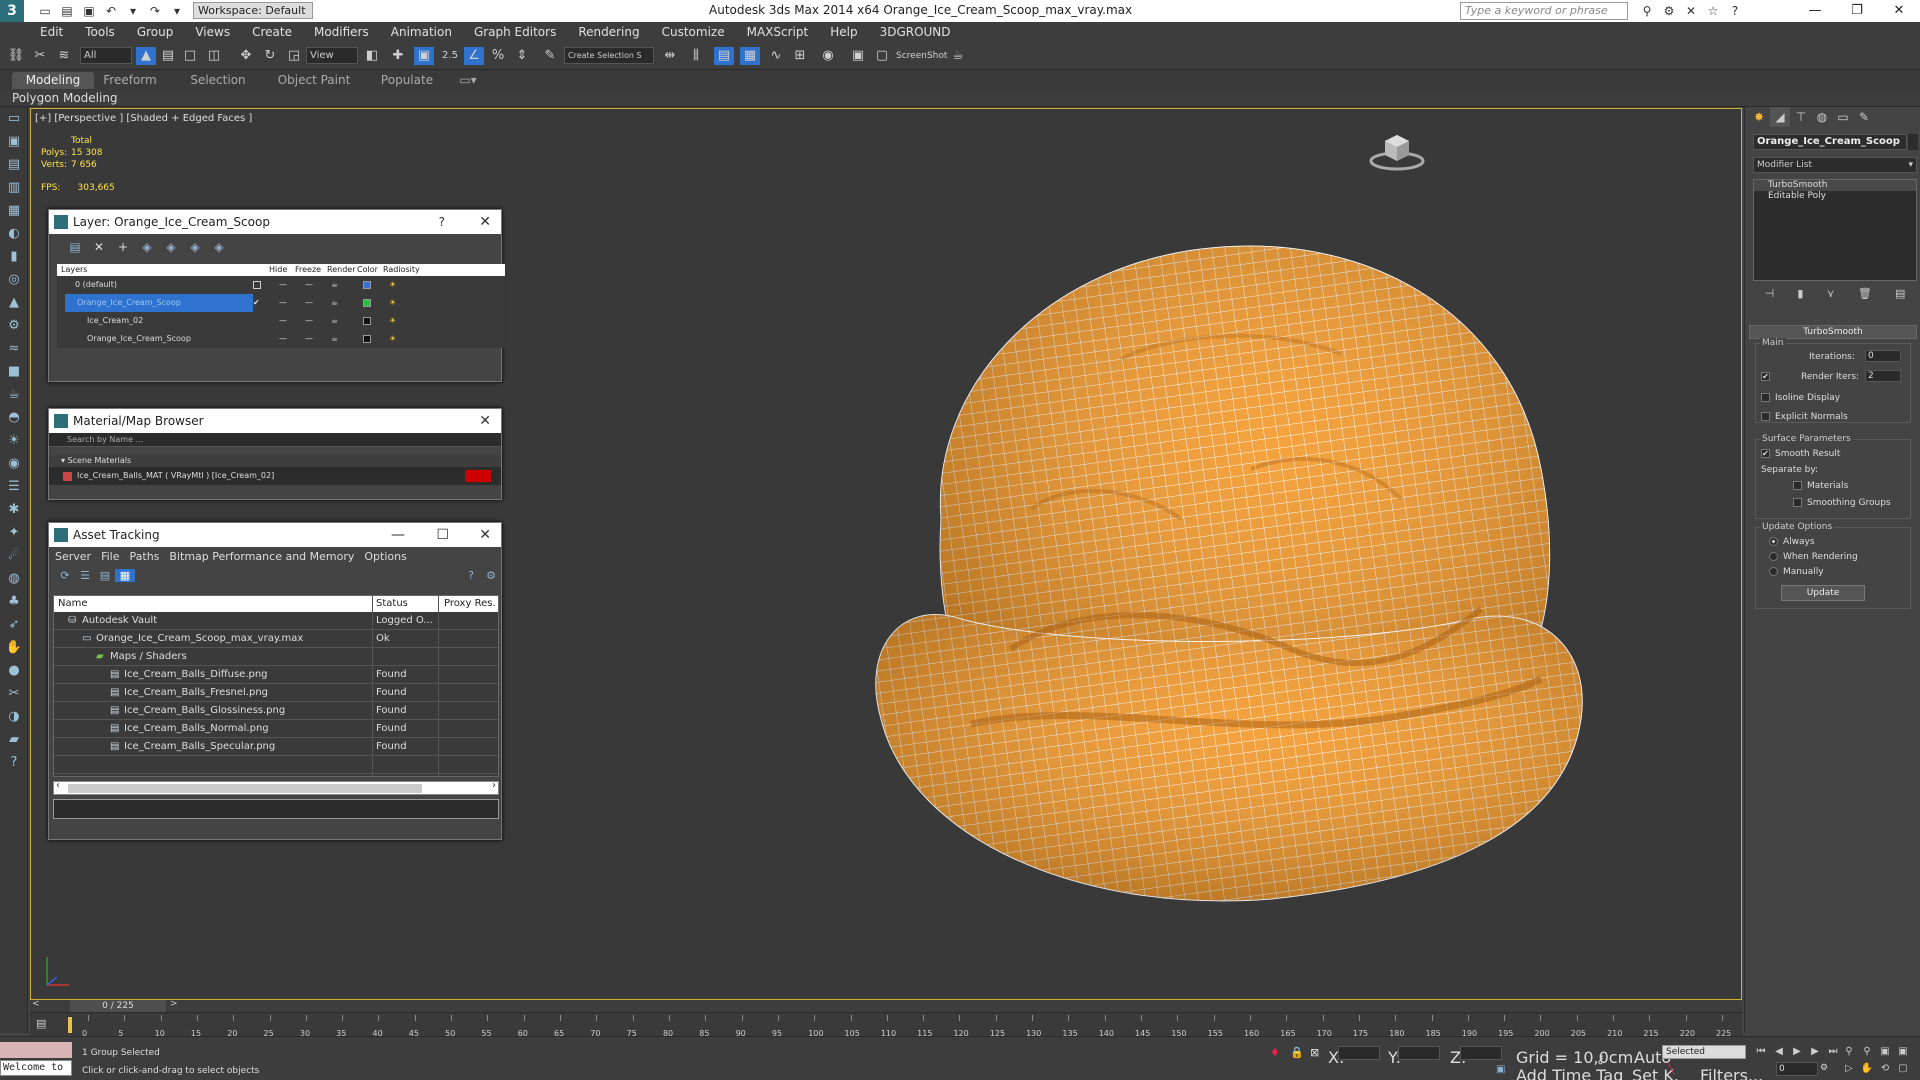 This screenshot has width=1920, height=1080. I want to click on particles-icon: ✱, so click(14, 509).